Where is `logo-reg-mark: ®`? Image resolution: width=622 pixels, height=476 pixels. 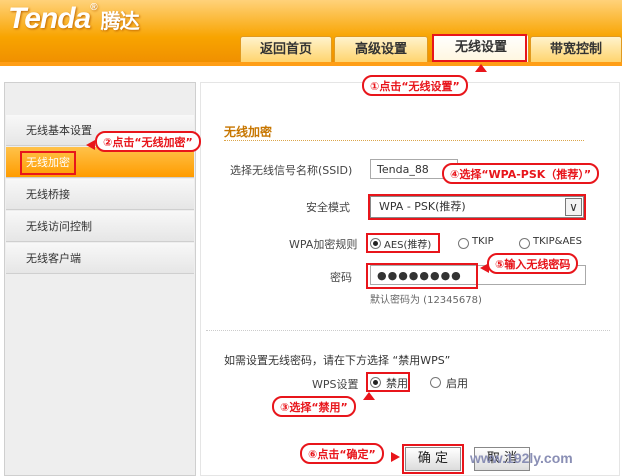 logo-reg-mark: ® is located at coordinates (93, 7).